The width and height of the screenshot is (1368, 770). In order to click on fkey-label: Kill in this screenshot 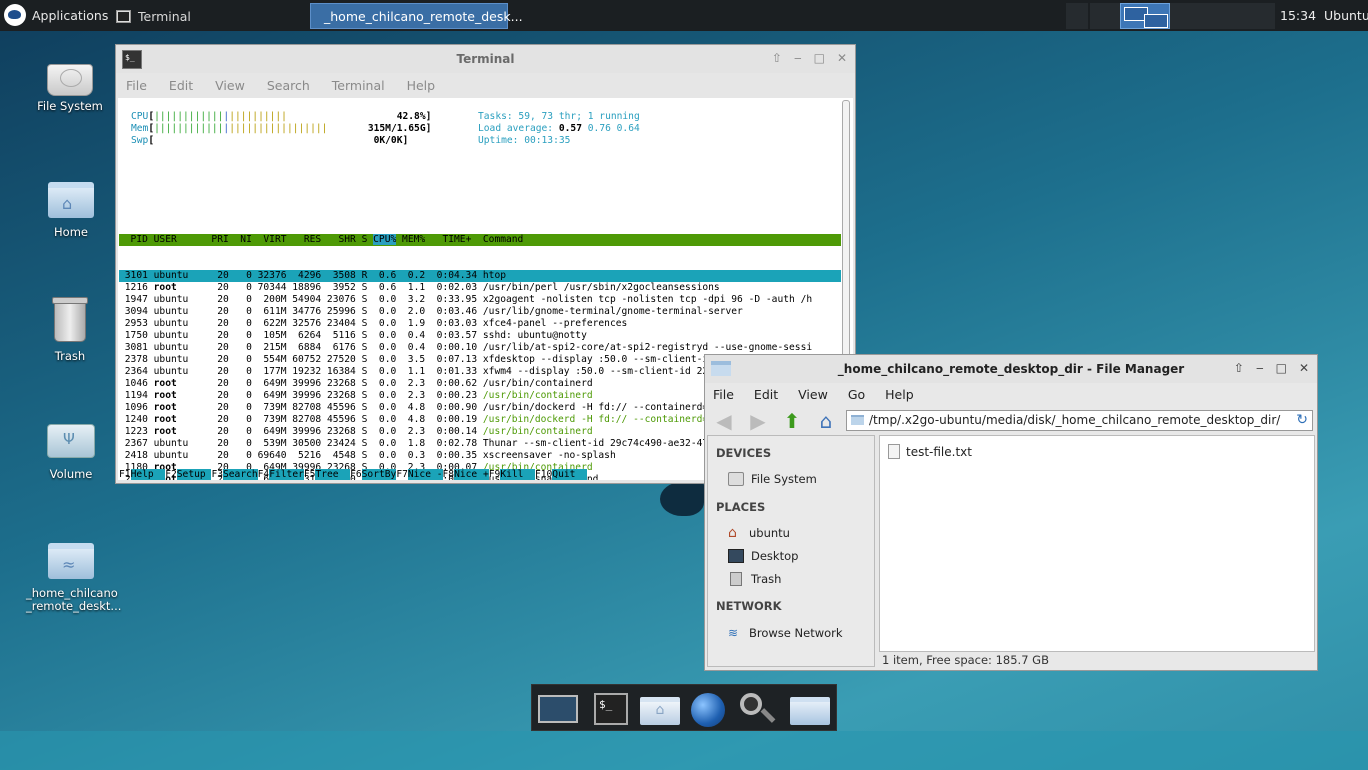, I will do `click(517, 474)`.